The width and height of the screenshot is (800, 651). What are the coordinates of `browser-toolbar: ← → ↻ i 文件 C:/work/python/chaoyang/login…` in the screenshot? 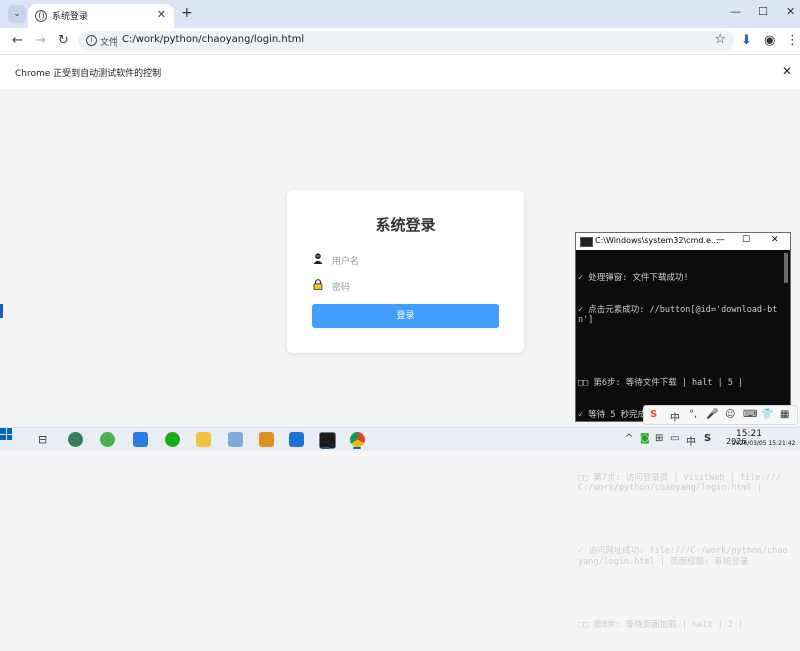 It's located at (400, 41).